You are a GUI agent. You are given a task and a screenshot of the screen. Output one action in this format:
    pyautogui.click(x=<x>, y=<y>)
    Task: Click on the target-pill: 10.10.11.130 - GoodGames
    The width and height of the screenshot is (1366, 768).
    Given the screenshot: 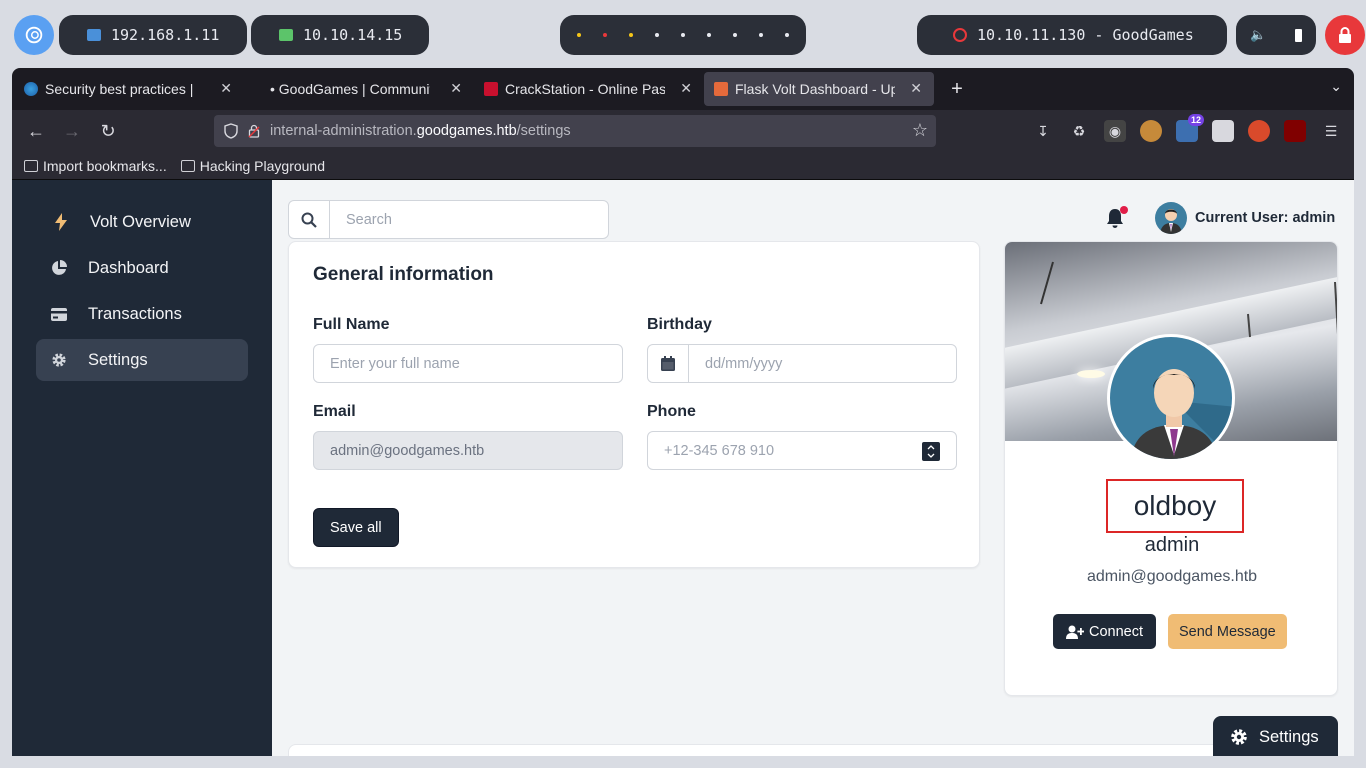 What is the action you would take?
    pyautogui.click(x=1072, y=35)
    